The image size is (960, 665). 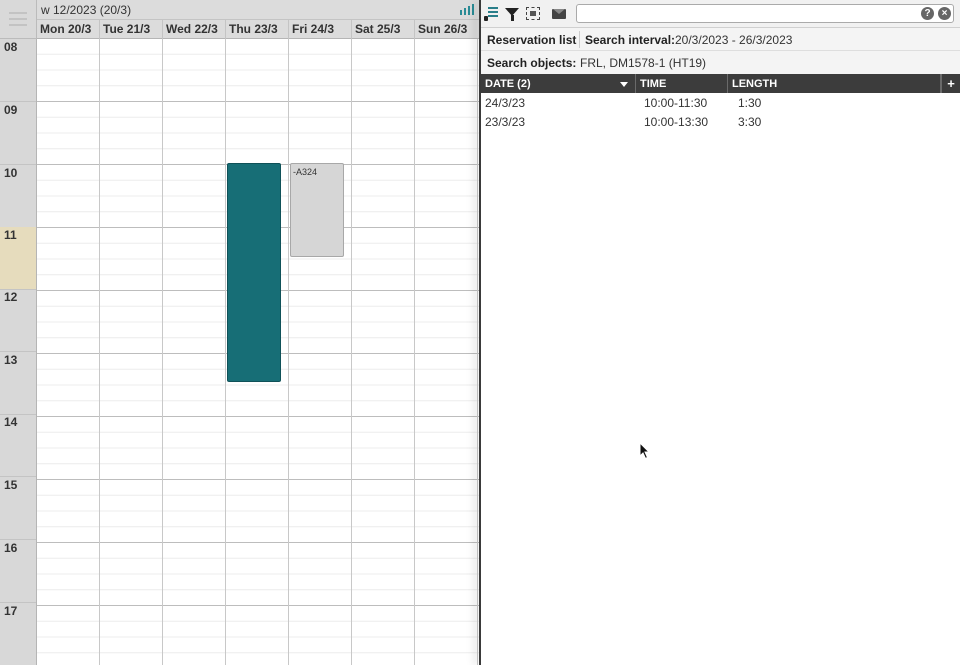 I want to click on column-header-date: DATE (2), so click(x=558, y=83).